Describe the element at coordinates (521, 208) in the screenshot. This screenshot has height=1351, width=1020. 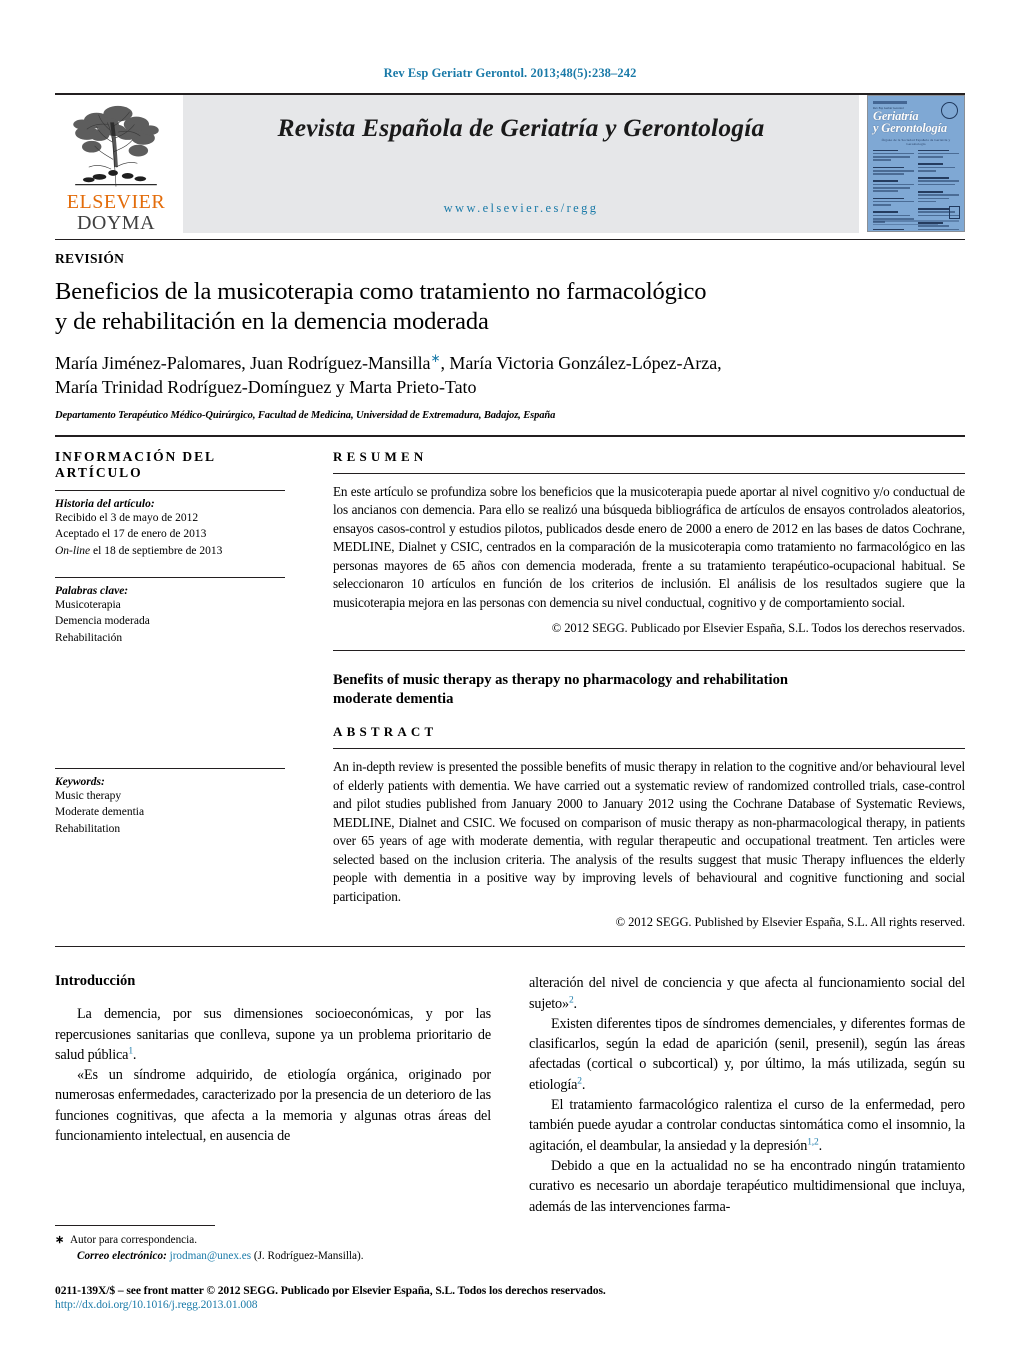
I see `journal-website-url: www.elsevier.es/regg` at that location.